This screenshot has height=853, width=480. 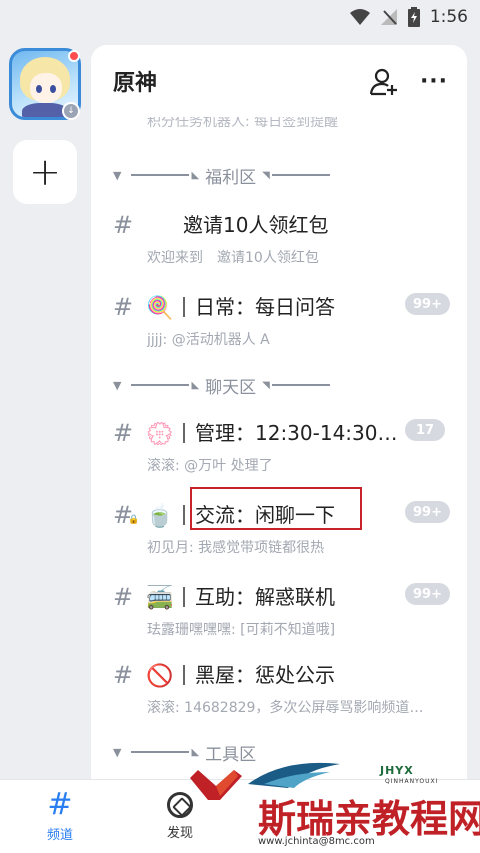 What do you see at coordinates (71, 111) in the screenshot?
I see `download-badge-icon: ↓` at bounding box center [71, 111].